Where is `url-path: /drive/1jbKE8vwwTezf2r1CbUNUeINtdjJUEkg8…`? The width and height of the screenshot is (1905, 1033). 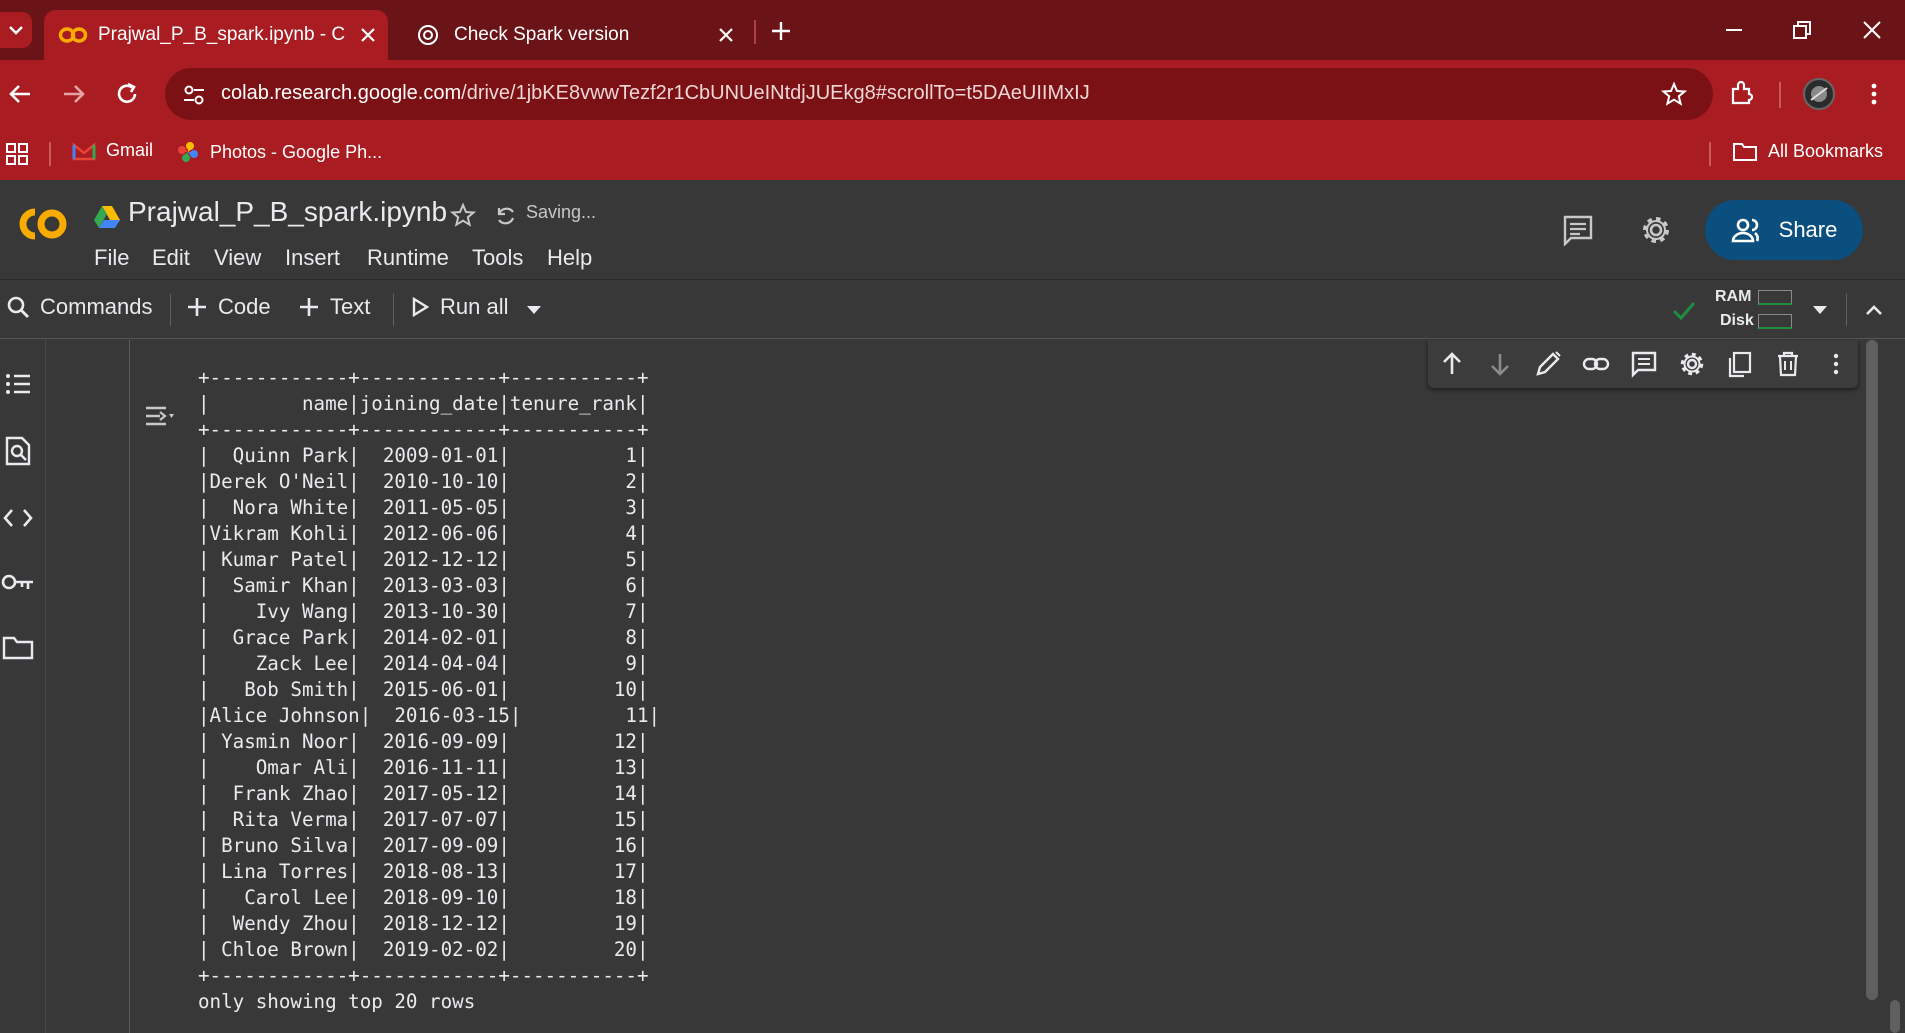
url-path: /drive/1jbKE8vwwTezf2r1CbUNUeINtdjJUEkg8… is located at coordinates (775, 93).